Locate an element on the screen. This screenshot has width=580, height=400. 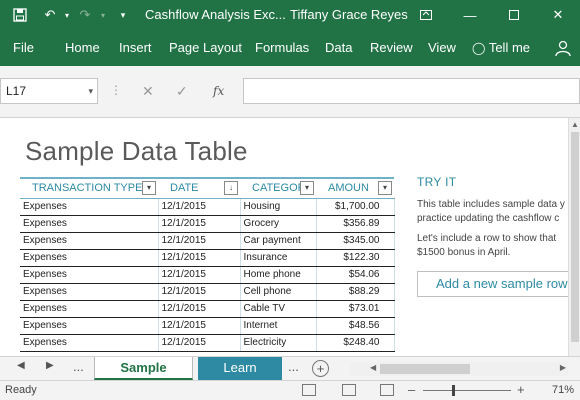
cell-category: Internet is located at coordinates (278, 326).